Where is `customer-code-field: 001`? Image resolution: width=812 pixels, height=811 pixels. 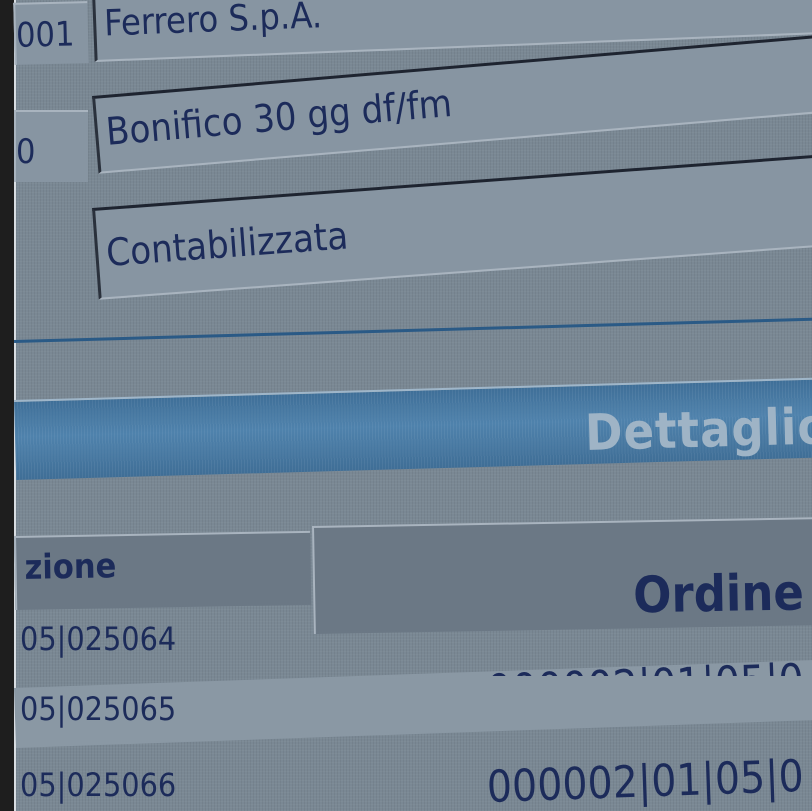
customer-code-field: 001 is located at coordinates (51, 33).